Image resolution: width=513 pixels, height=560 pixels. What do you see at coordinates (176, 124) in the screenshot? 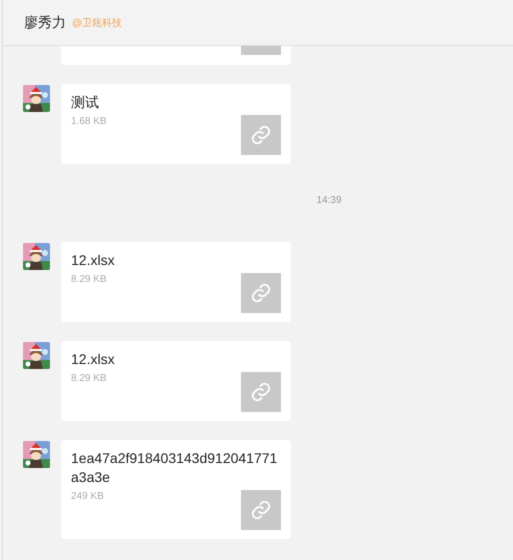
I see `file-card: 测试 1.68 KB` at bounding box center [176, 124].